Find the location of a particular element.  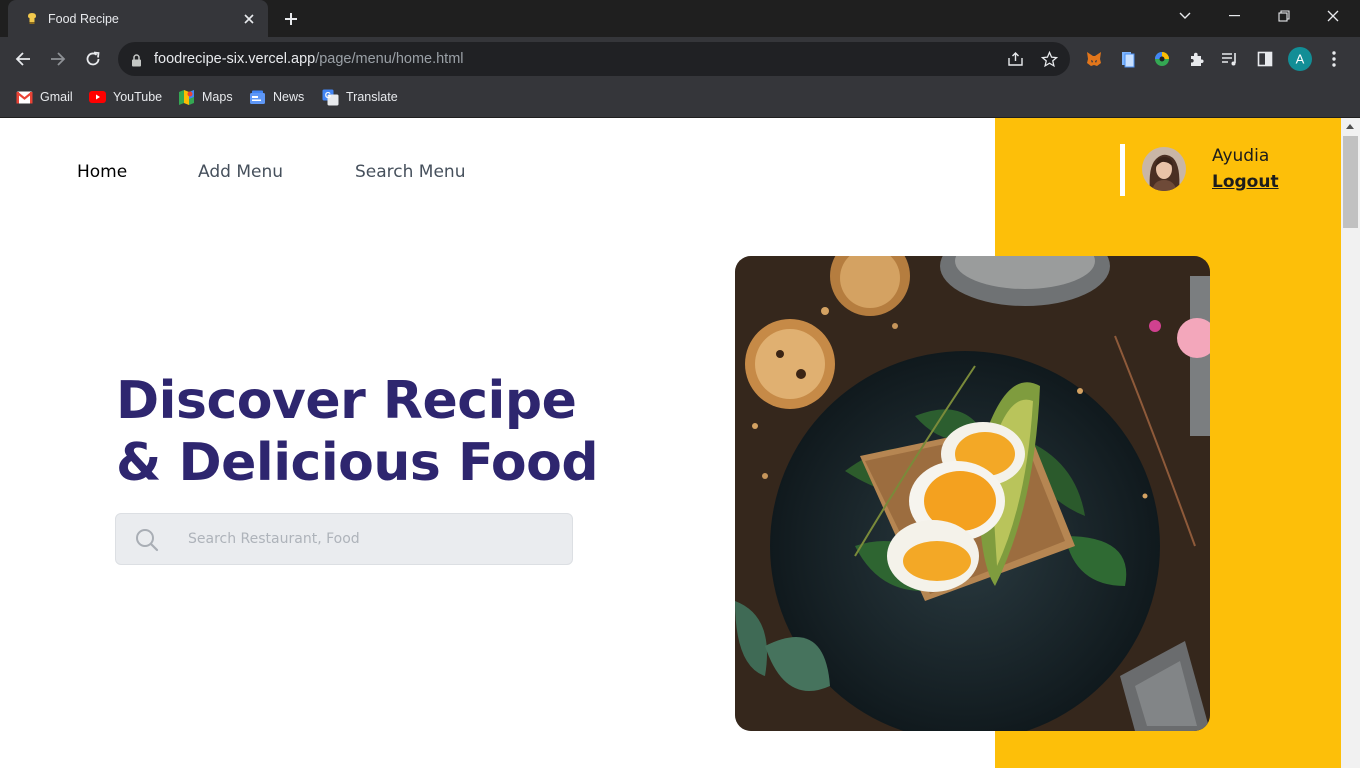

bookmark-label: Translate is located at coordinates (372, 97).